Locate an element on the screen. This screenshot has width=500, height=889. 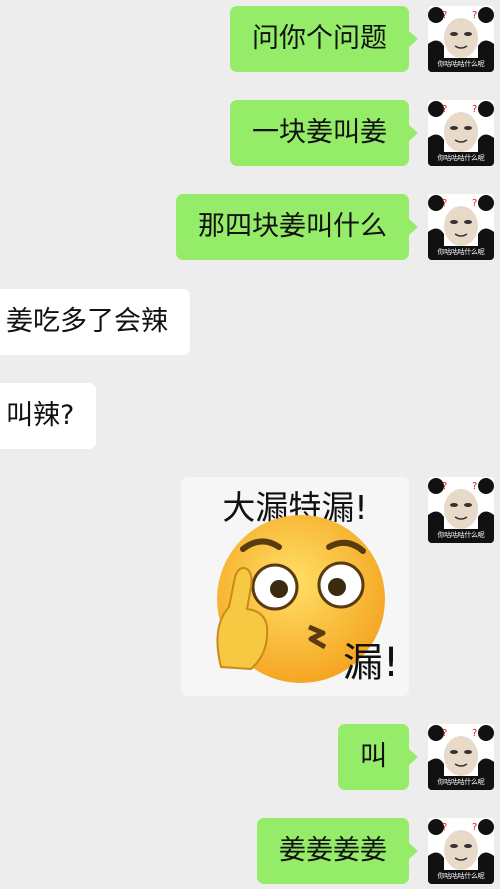
message-bubble: 叫辣? is located at coordinates (48, 416).